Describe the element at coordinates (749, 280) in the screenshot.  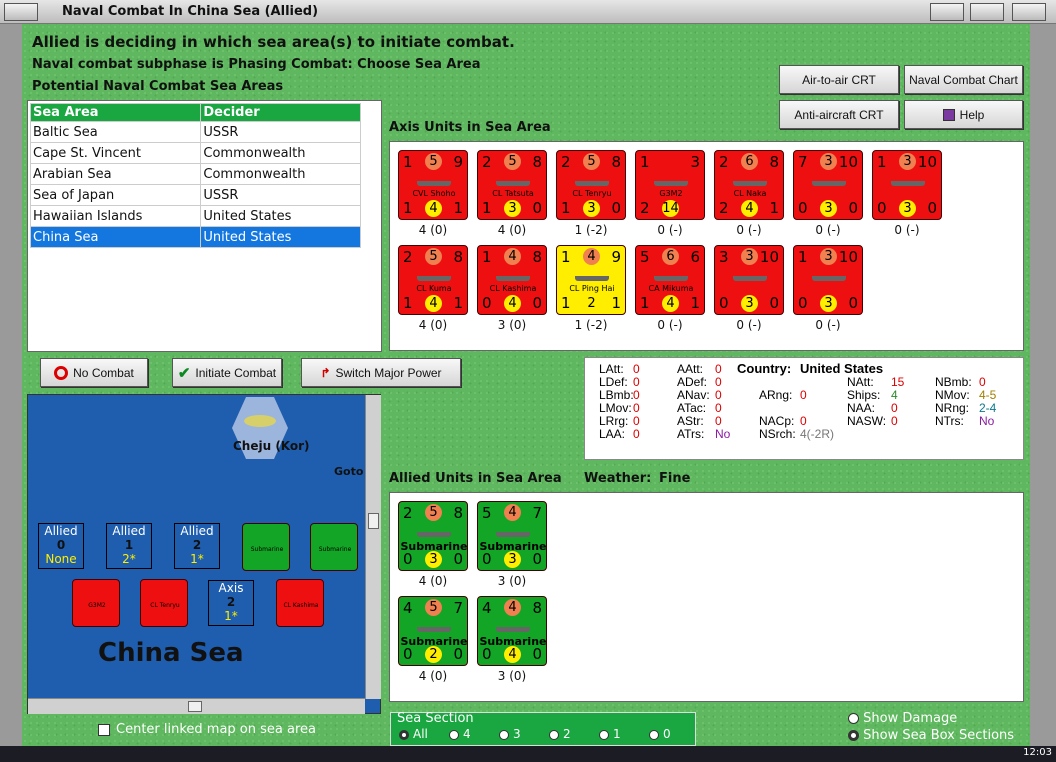
I see `unit-counter: 3 10 0 0 3 3` at that location.